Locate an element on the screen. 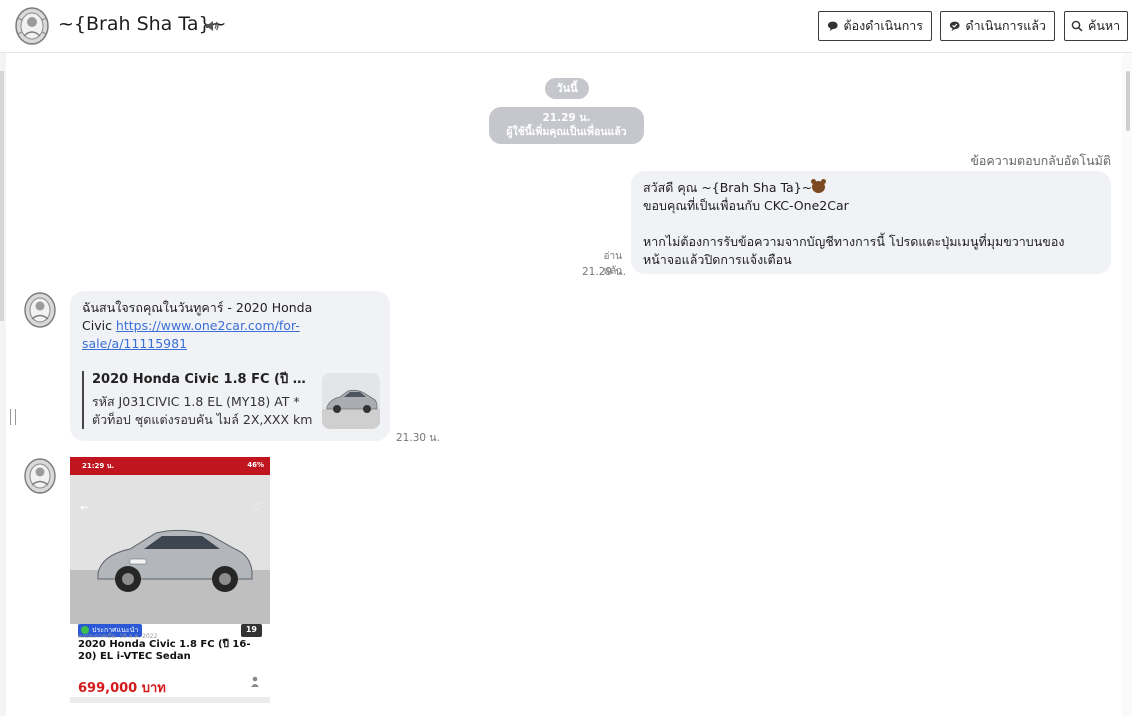  left-panel-scrollbar is located at coordinates (2, 196).